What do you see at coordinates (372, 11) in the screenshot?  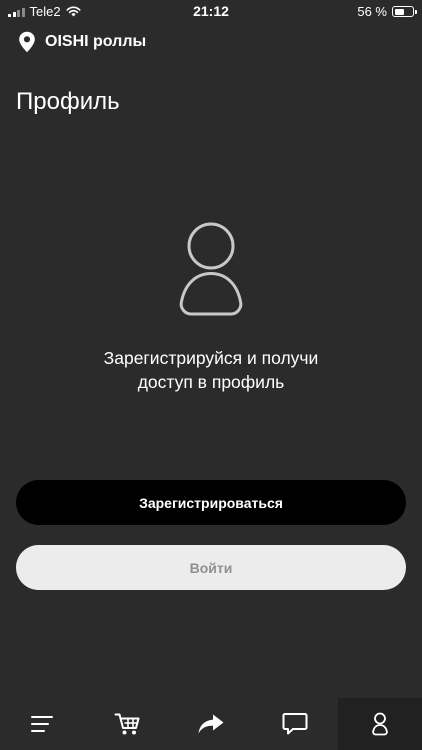 I see `battery-percent: 56 %` at bounding box center [372, 11].